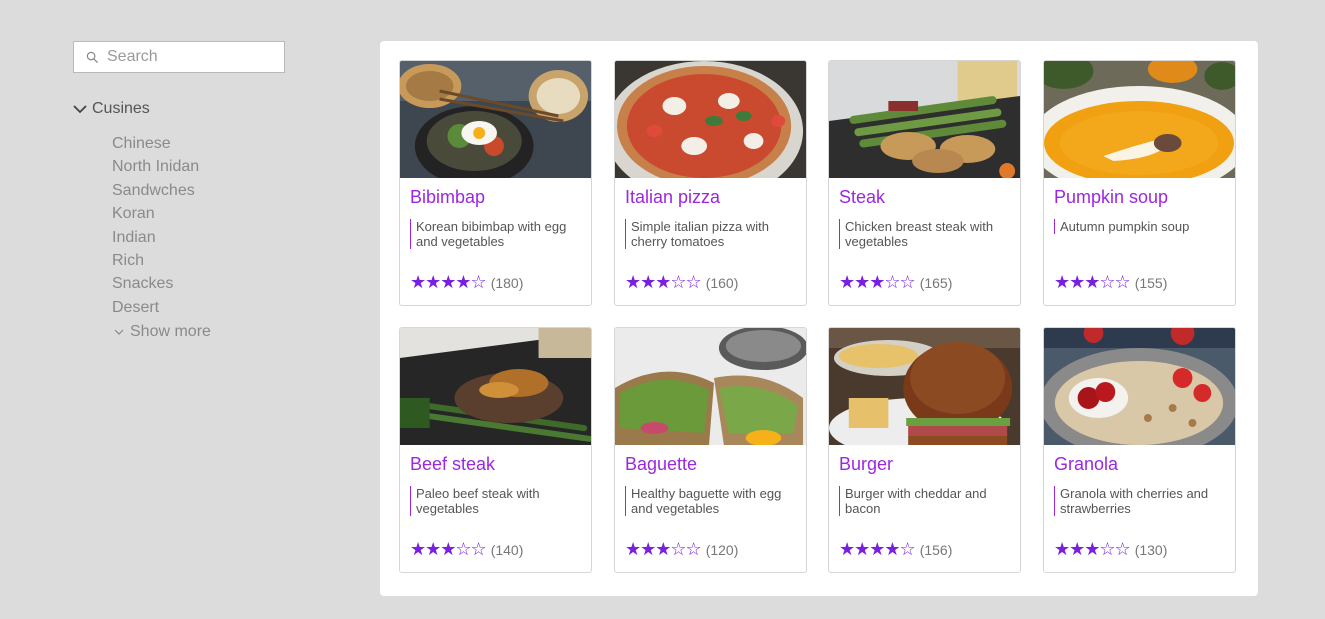  What do you see at coordinates (862, 197) in the screenshot?
I see `recipe-title: Steak` at bounding box center [862, 197].